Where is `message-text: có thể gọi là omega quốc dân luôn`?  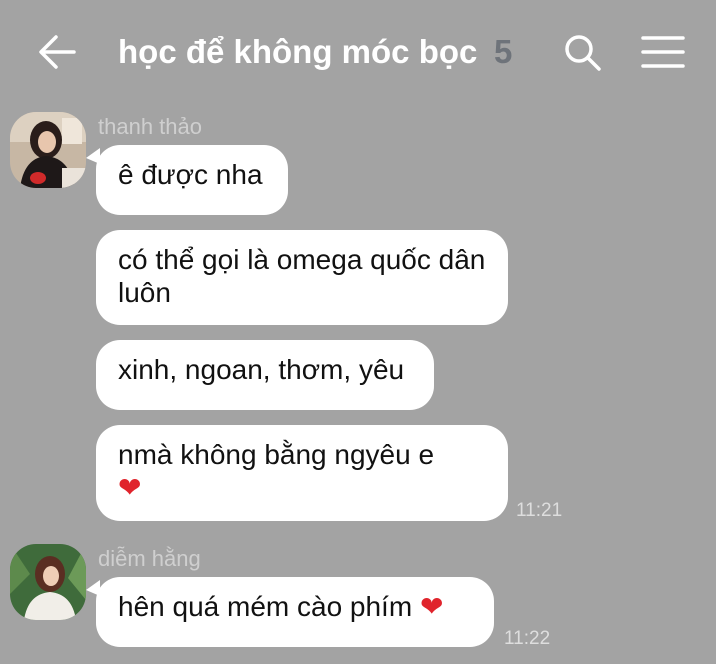
message-text: có thể gọi là omega quốc dân luôn is located at coordinates (302, 276).